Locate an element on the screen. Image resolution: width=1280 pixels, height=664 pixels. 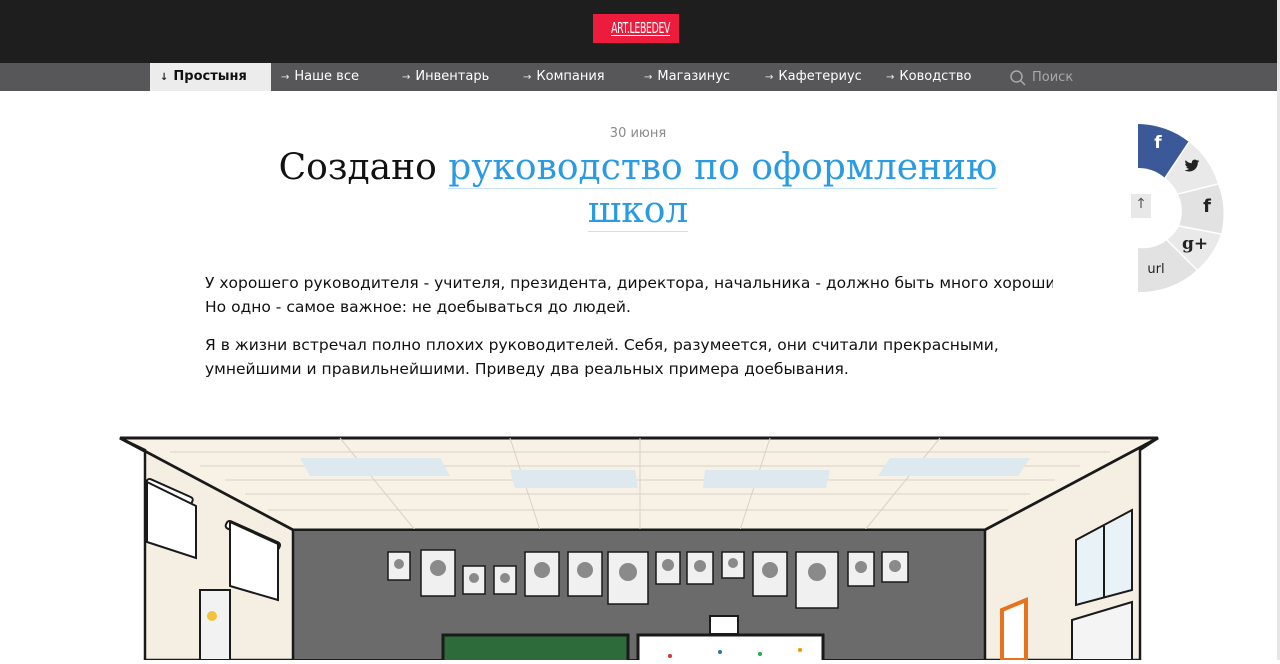
share-wheel: f f g+ url ↑ is located at coordinates (1180, 208).